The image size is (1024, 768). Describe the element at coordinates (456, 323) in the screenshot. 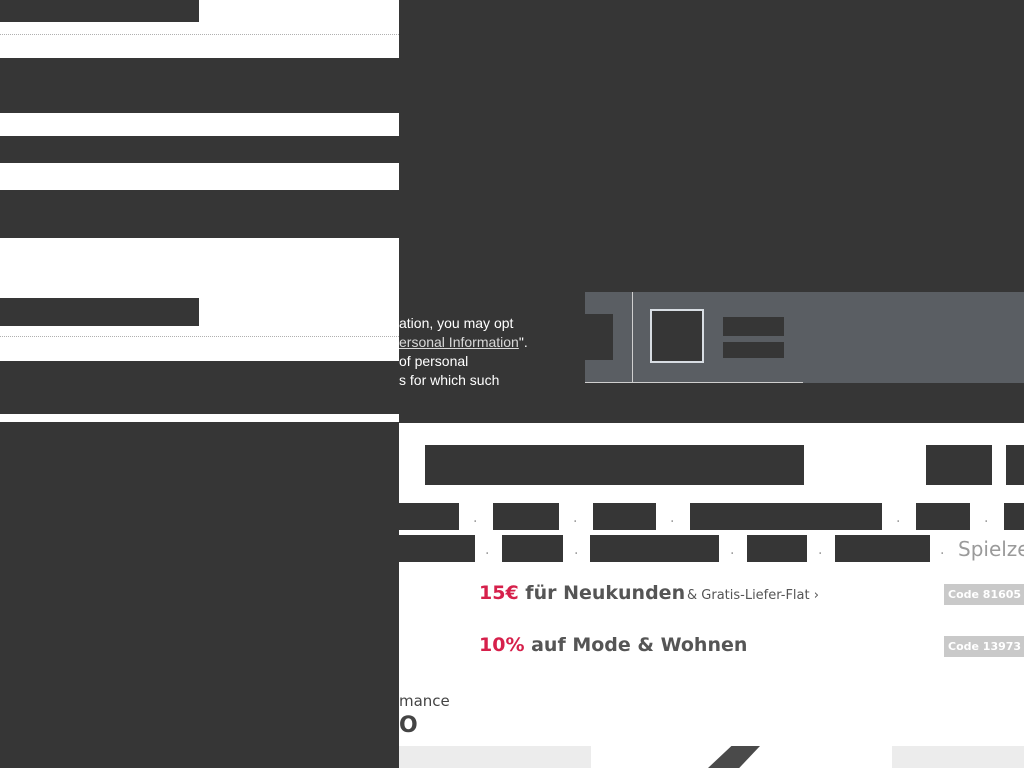

I see `privacy-text-line: ation, you may opt` at that location.